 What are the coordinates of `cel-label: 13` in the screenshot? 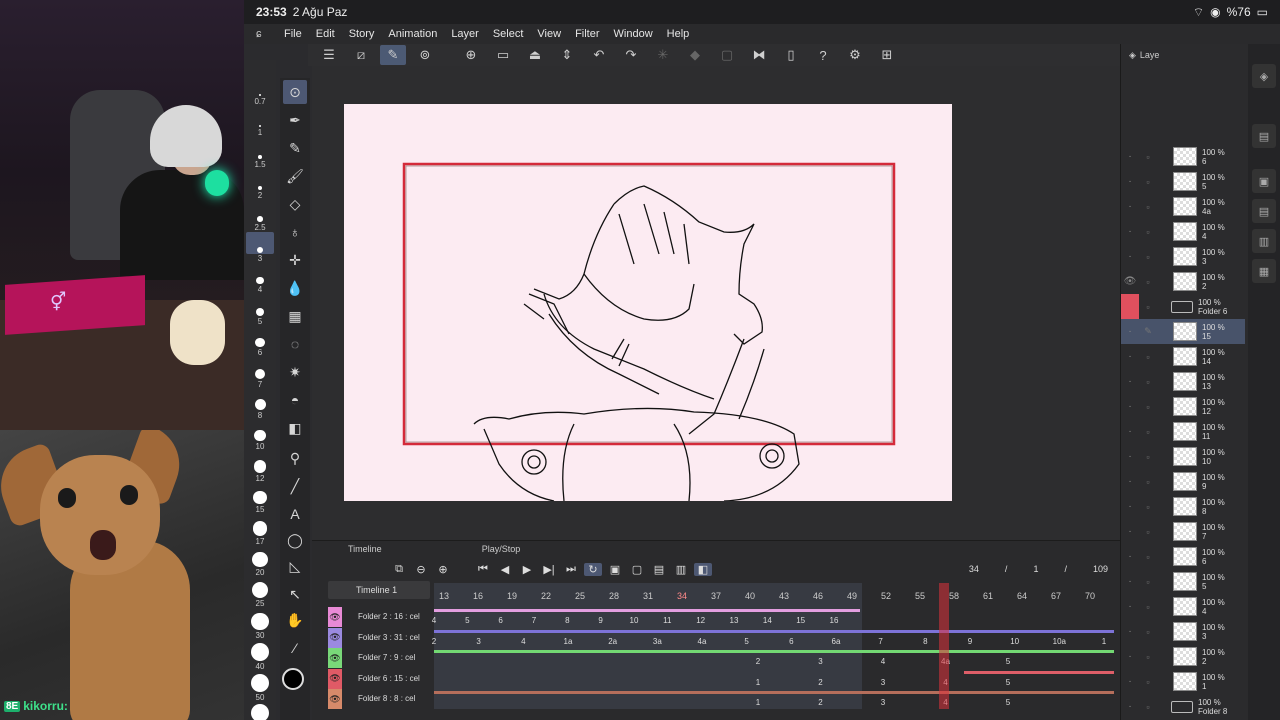 It's located at (734, 620).